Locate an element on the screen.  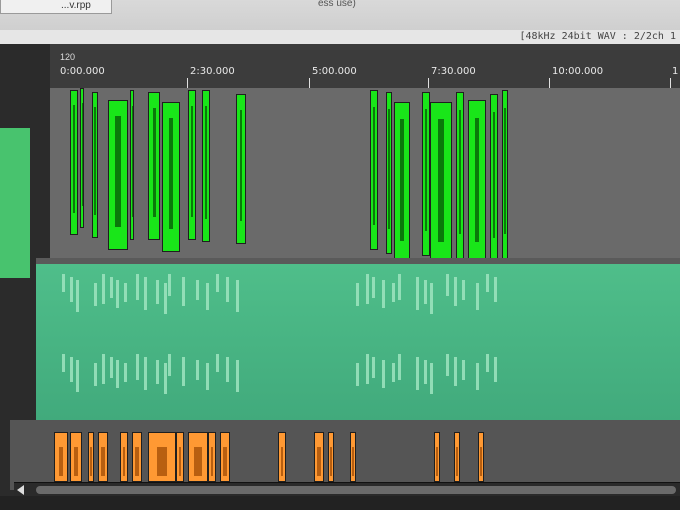
scroll-left-arrow-icon is located at coordinates (20, 490).